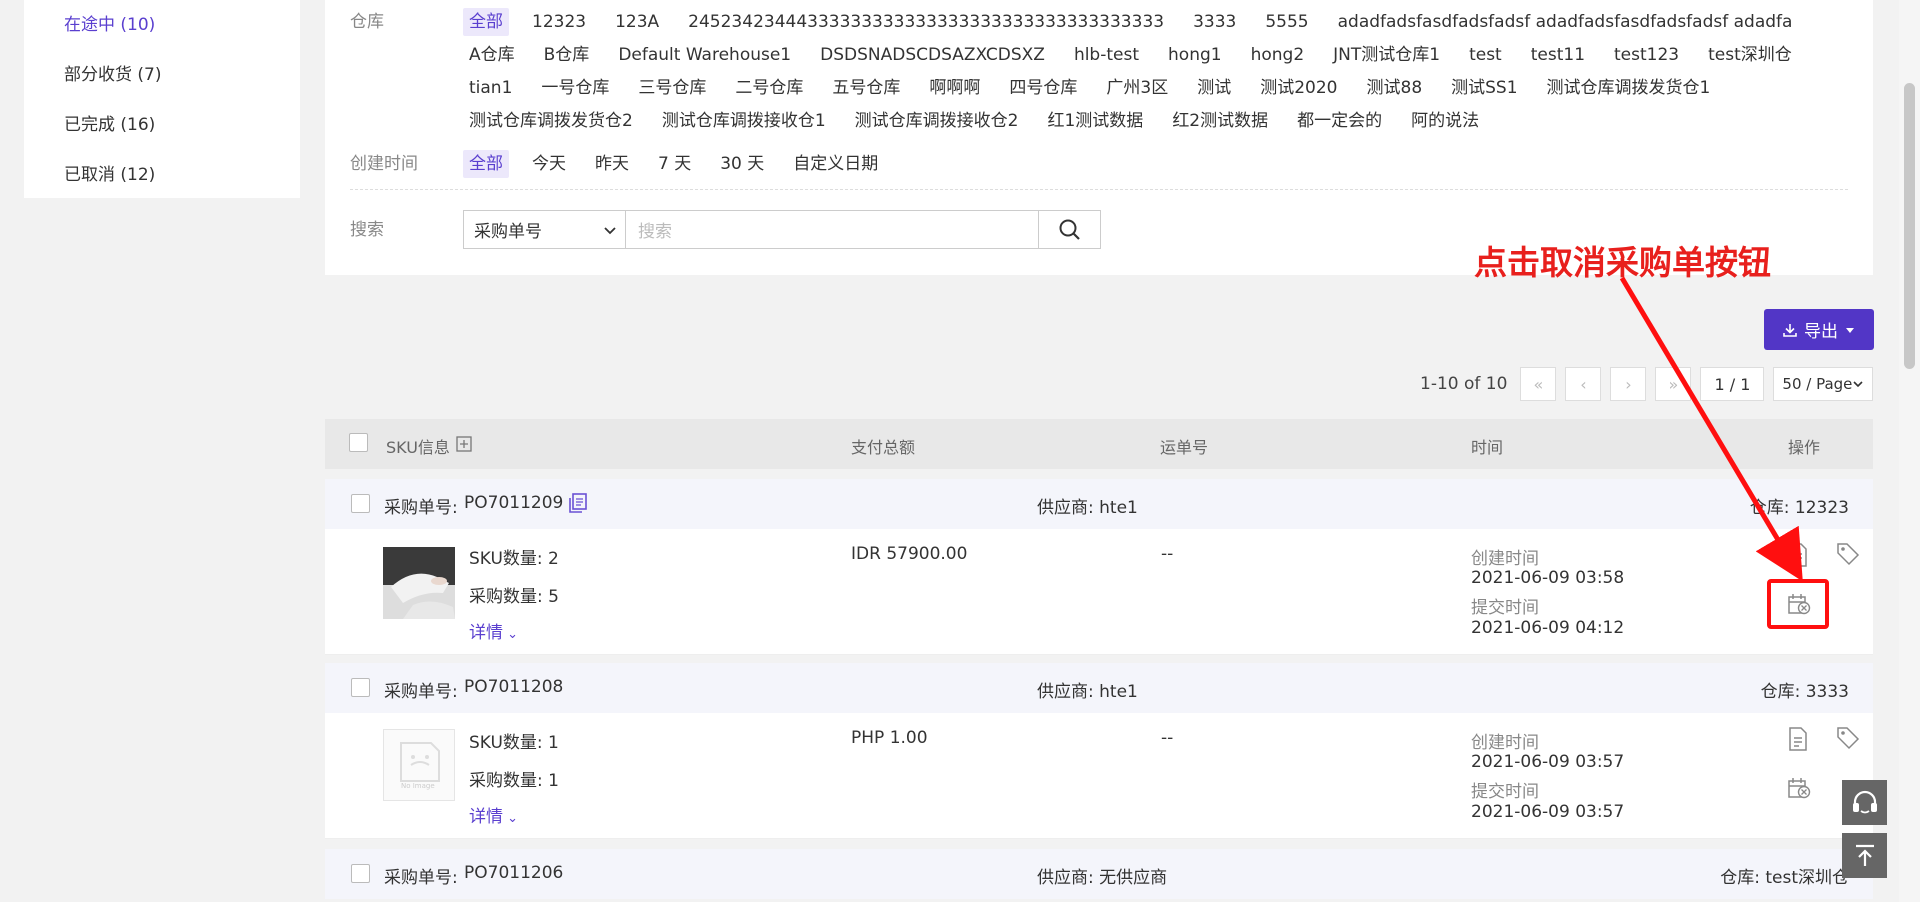 The image size is (1920, 902). Describe the element at coordinates (1102, 878) in the screenshot. I see `supplier: 供应商: 无供应商` at that location.